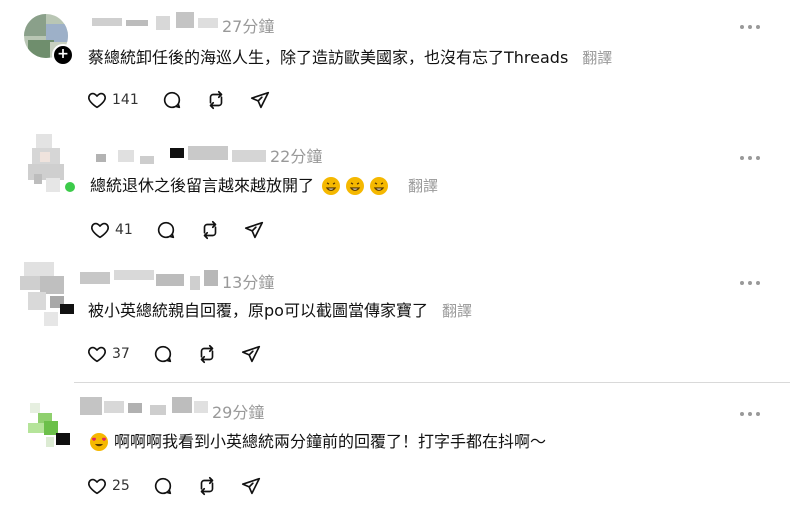 Image resolution: width=796 pixels, height=505 pixels. Describe the element at coordinates (189, 100) in the screenshot. I see `action-bar: 141` at that location.